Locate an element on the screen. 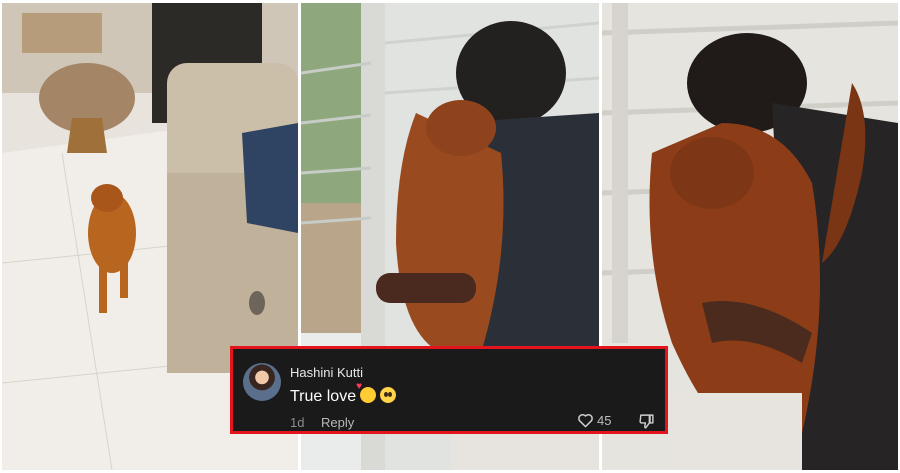 Image resolution: width=900 pixels, height=473 pixels. reply-button: Reply is located at coordinates (337, 422).